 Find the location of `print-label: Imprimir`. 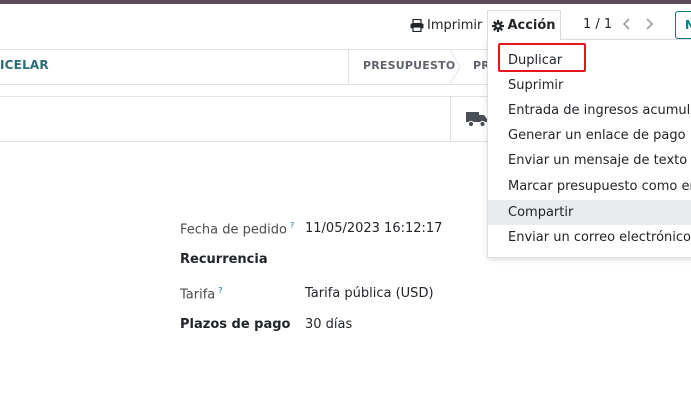

print-label: Imprimir is located at coordinates (455, 25).